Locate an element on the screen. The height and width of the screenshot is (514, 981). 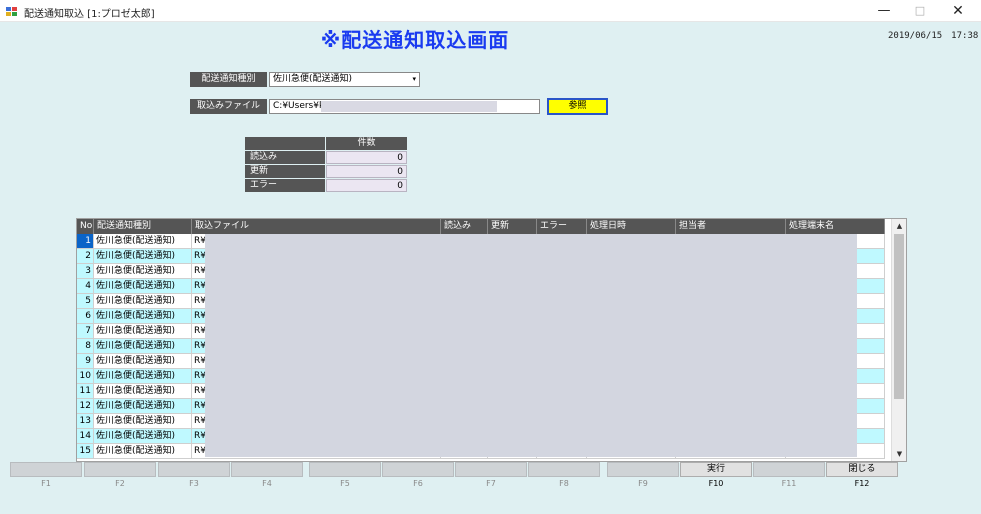
function-key-f10-button: 実行 is located at coordinates (716, 469).